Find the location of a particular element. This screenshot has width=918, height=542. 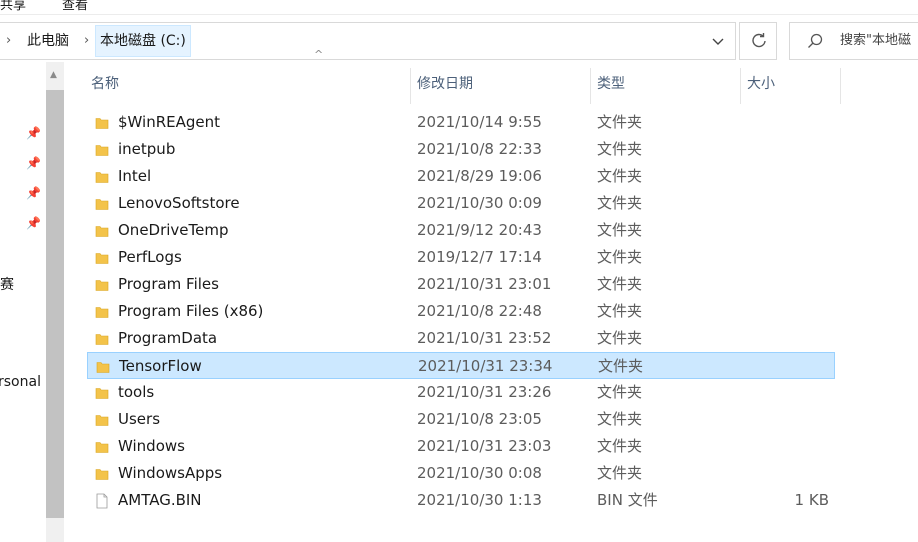

ribbon-tab-view: 查看 is located at coordinates (75, 6).